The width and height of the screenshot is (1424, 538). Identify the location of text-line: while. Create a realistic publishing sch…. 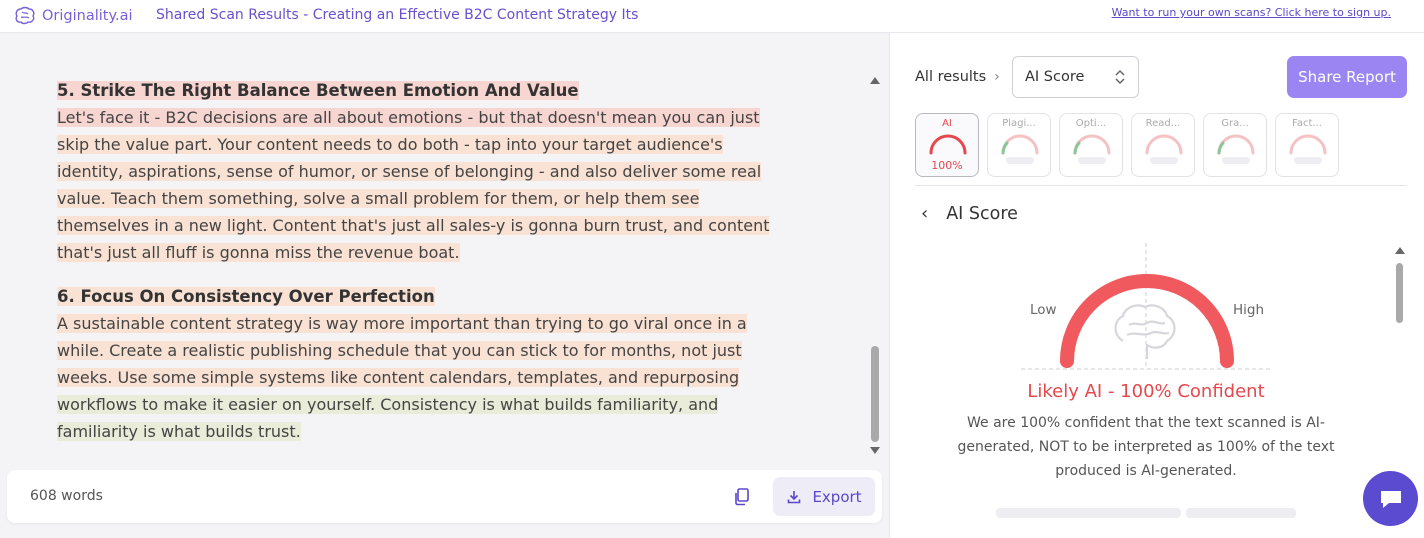
(399, 350).